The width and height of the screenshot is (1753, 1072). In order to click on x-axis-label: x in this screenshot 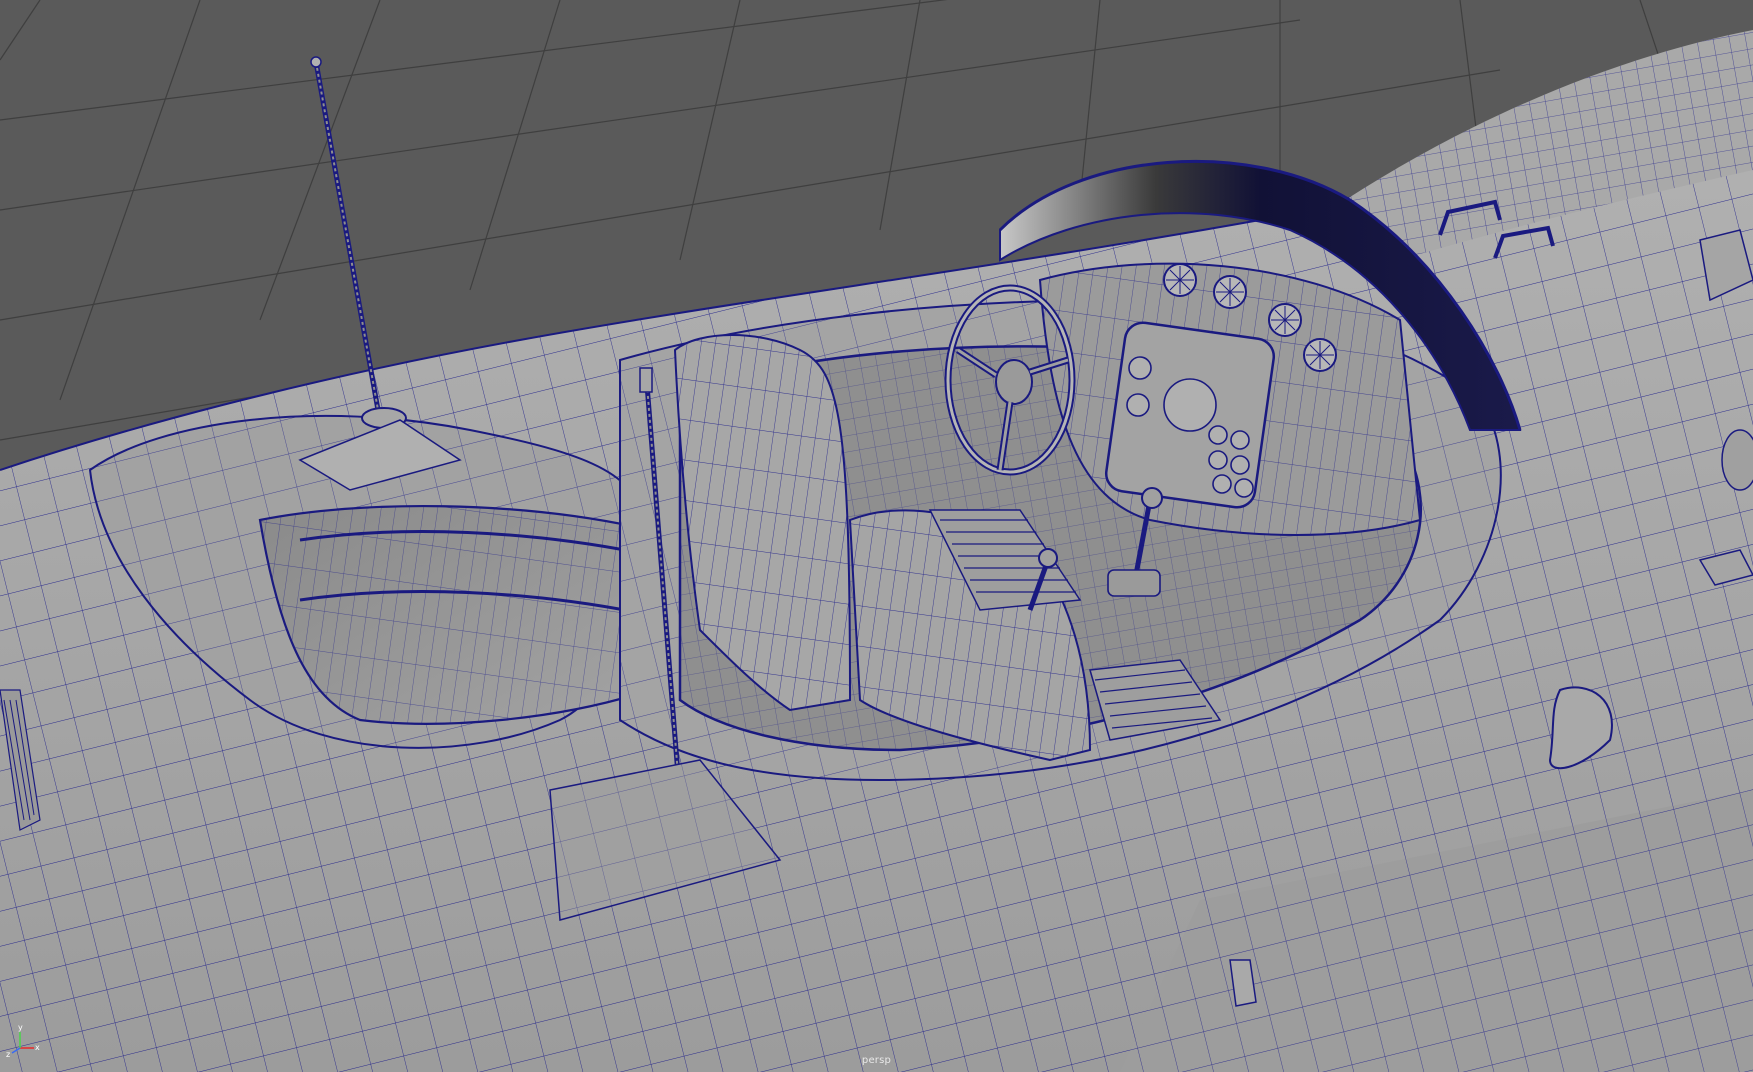, I will do `click(37, 1047)`.